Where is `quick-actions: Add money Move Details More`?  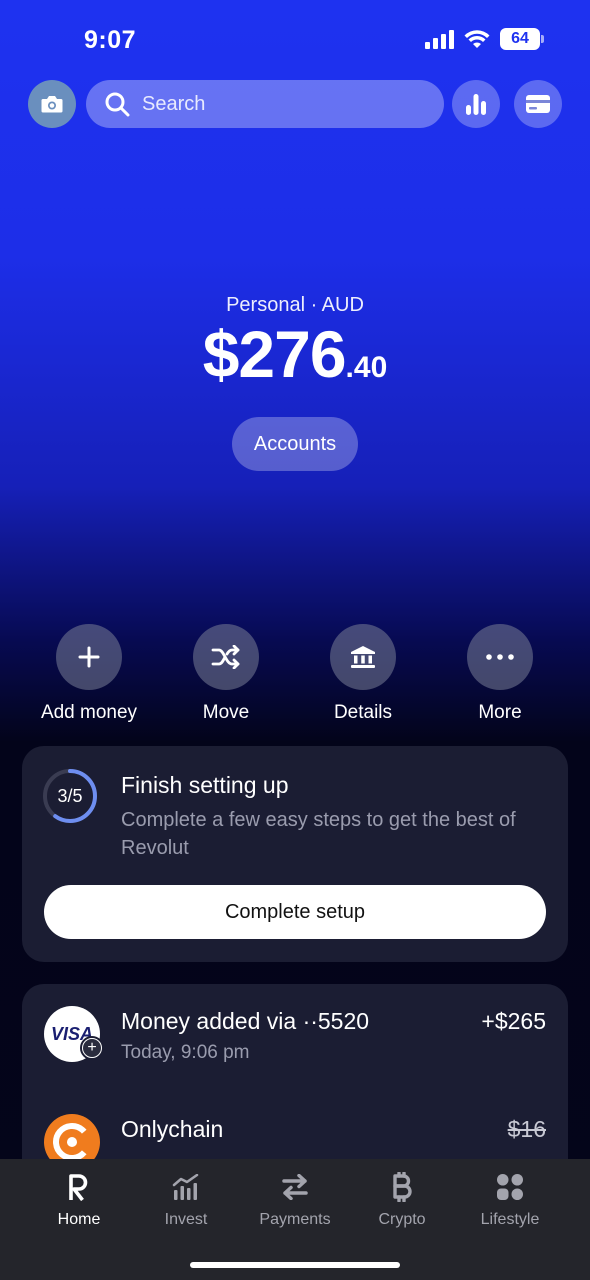 quick-actions: Add money Move Details More is located at coordinates (295, 679).